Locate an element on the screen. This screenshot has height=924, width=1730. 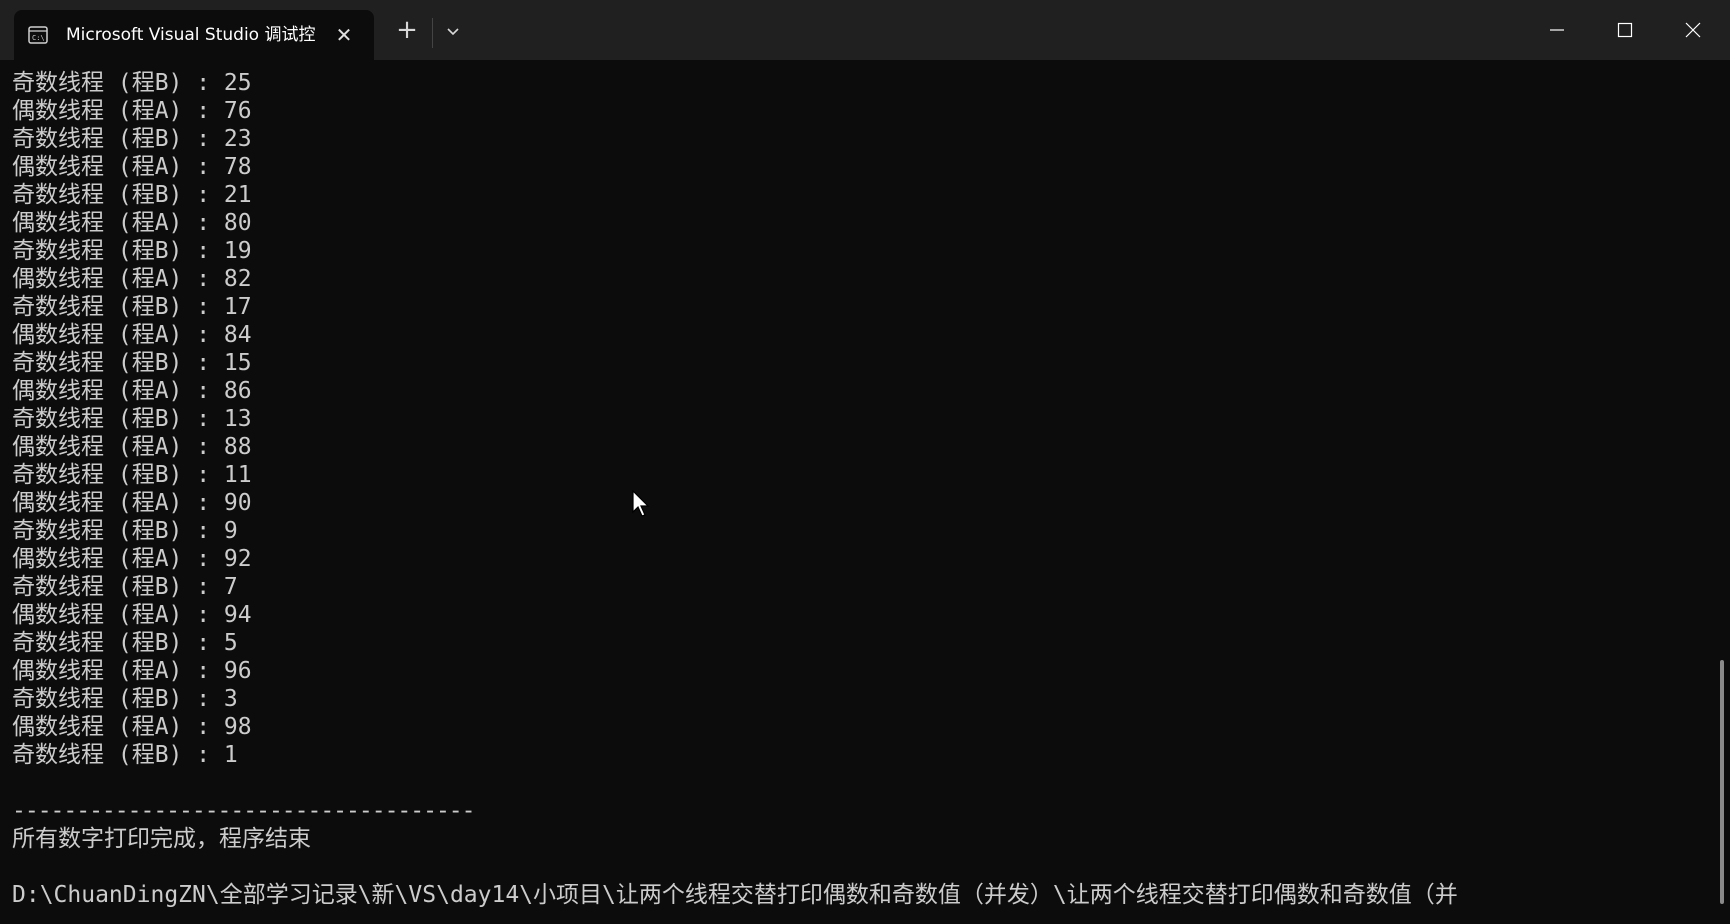
output-line: 偶数线程 (程A) : 86 is located at coordinates (132, 391).